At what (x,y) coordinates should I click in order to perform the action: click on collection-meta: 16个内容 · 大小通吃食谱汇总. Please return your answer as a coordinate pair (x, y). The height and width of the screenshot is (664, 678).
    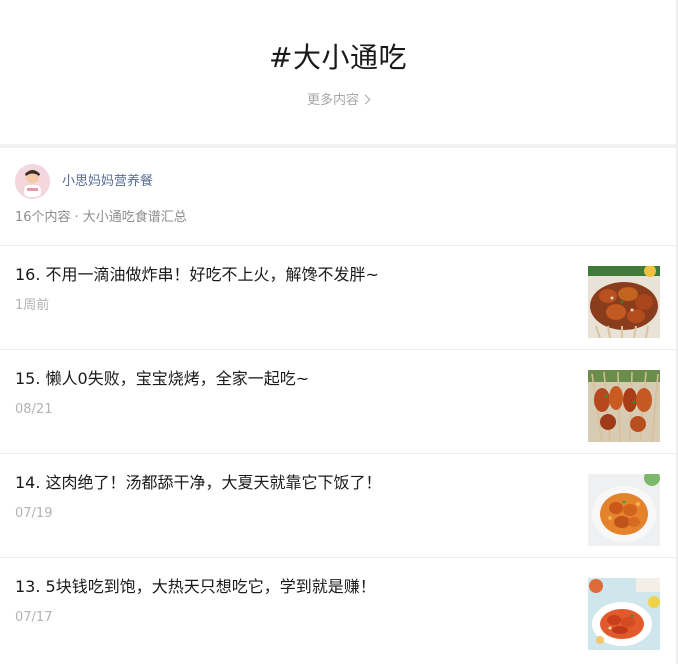
    Looking at the image, I should click on (101, 218).